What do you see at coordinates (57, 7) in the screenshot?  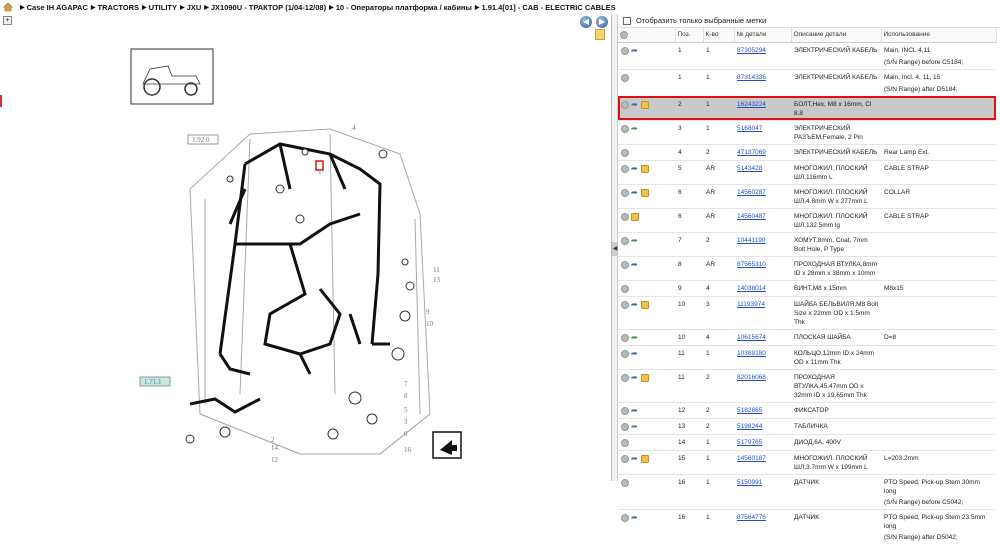 I see `breadcrumb-item: Case IH AGAPAC` at bounding box center [57, 7].